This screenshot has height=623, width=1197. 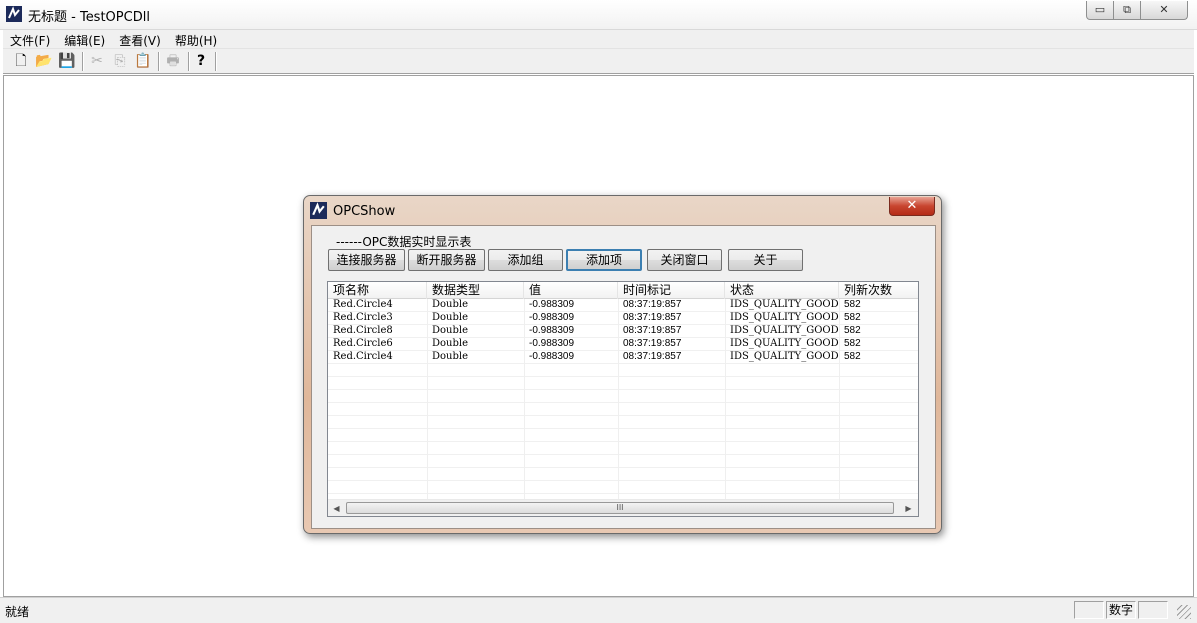 I want to click on status-pane-caps, so click(x=1089, y=610).